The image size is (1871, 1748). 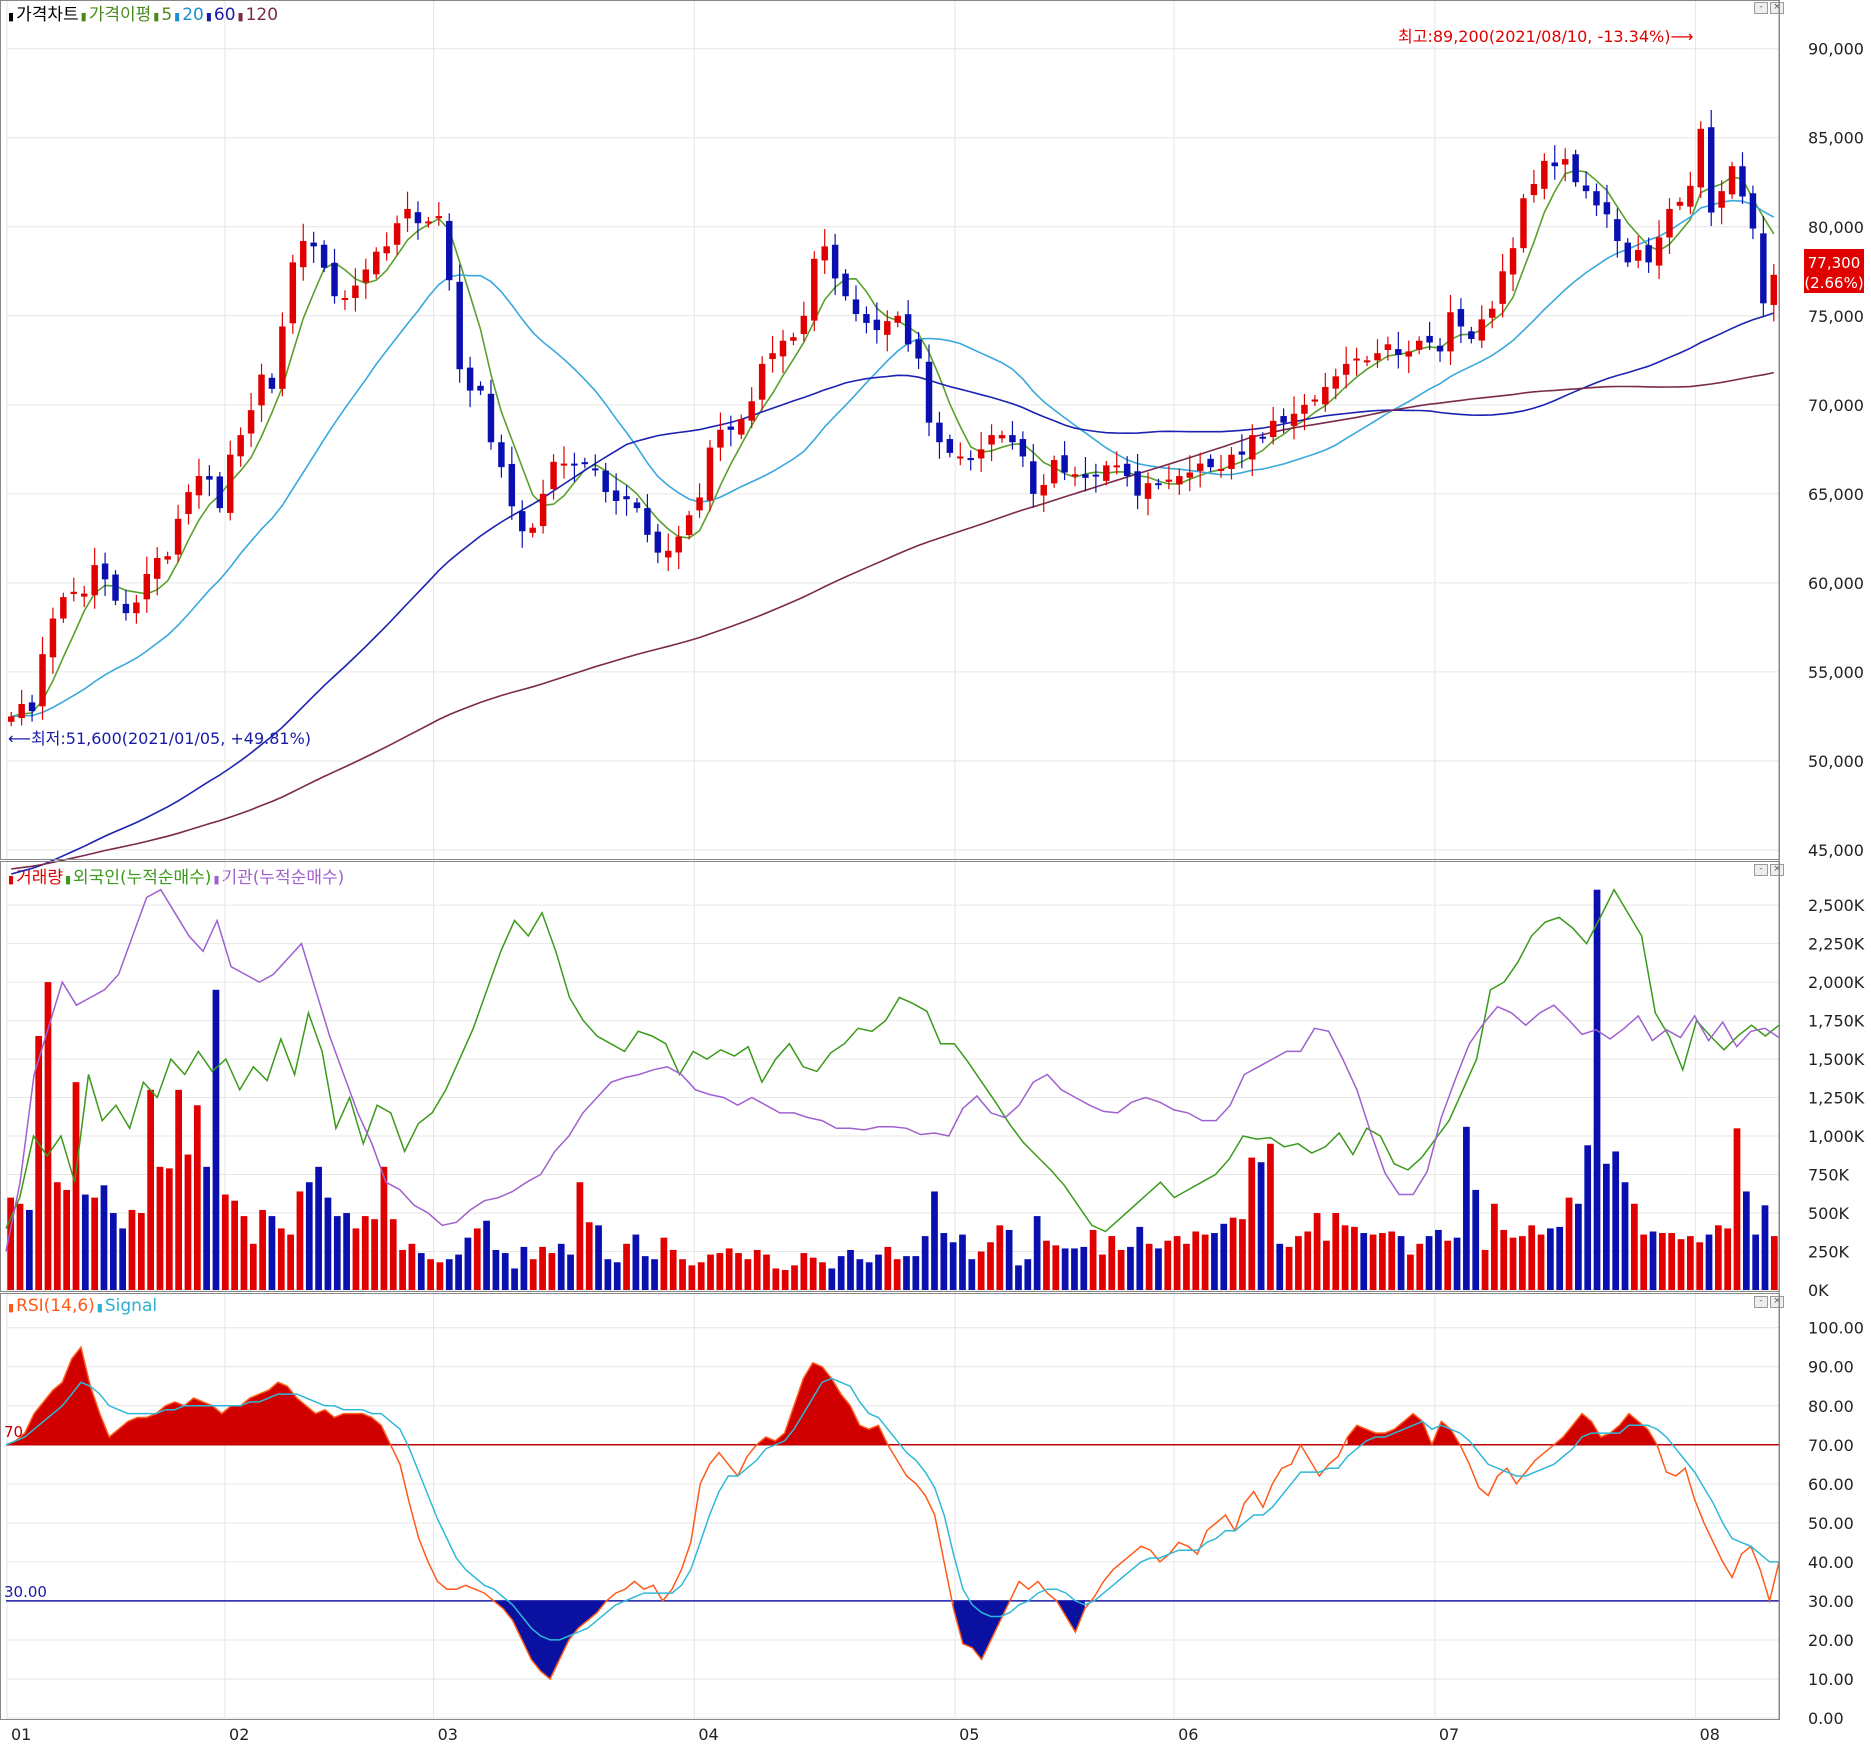 I want to click on price-tick-label: 80,000, so click(x=1836, y=227).